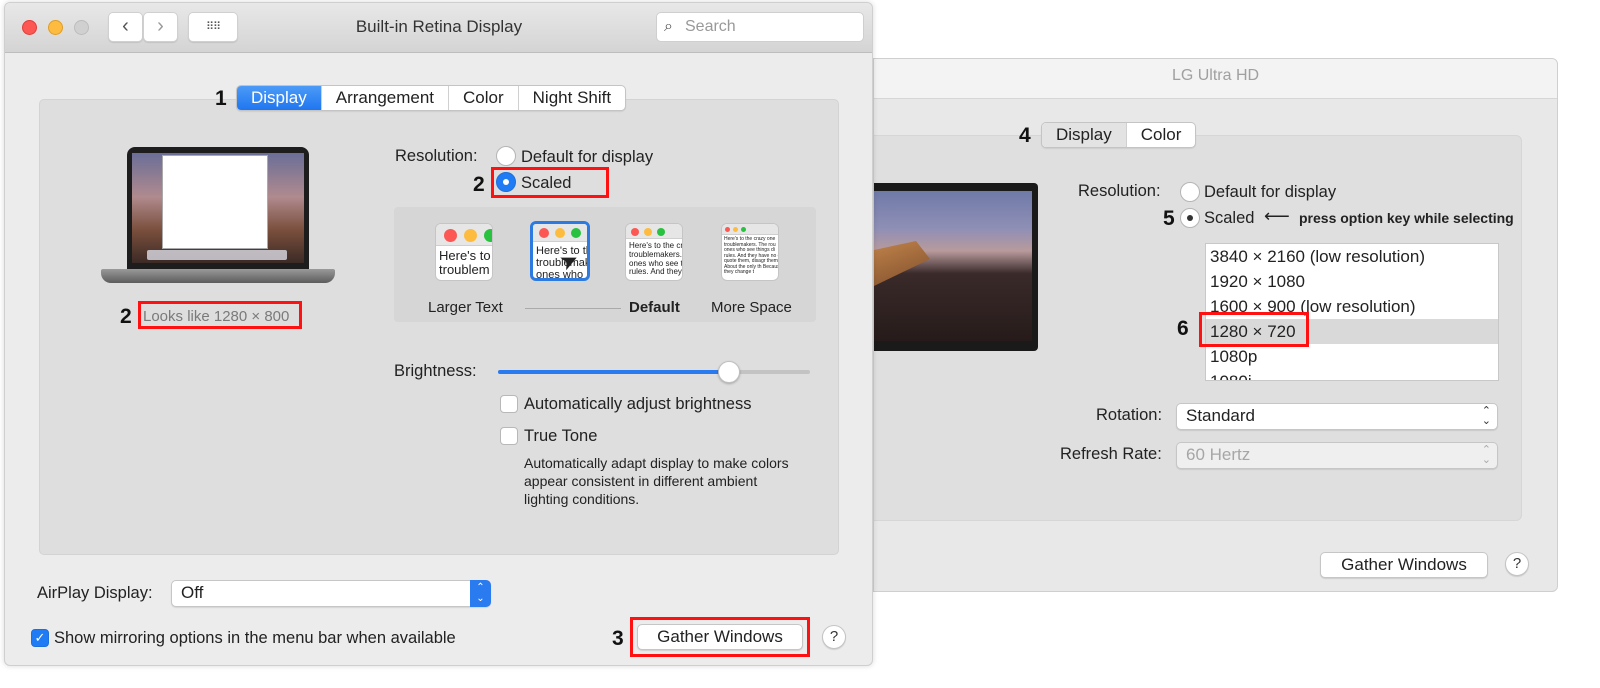 Image resolution: width=1600 pixels, height=688 pixels. Describe the element at coordinates (1169, 218) in the screenshot. I see `callout-5: 5` at that location.